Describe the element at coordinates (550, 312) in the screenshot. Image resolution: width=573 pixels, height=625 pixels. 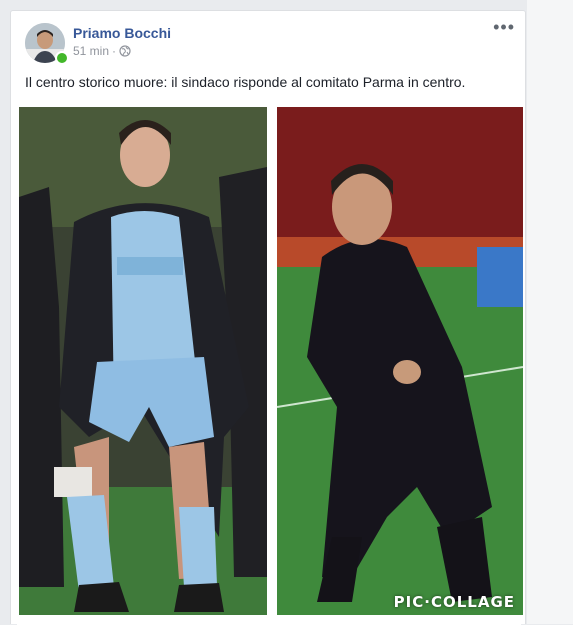
I see `right-column-background` at that location.